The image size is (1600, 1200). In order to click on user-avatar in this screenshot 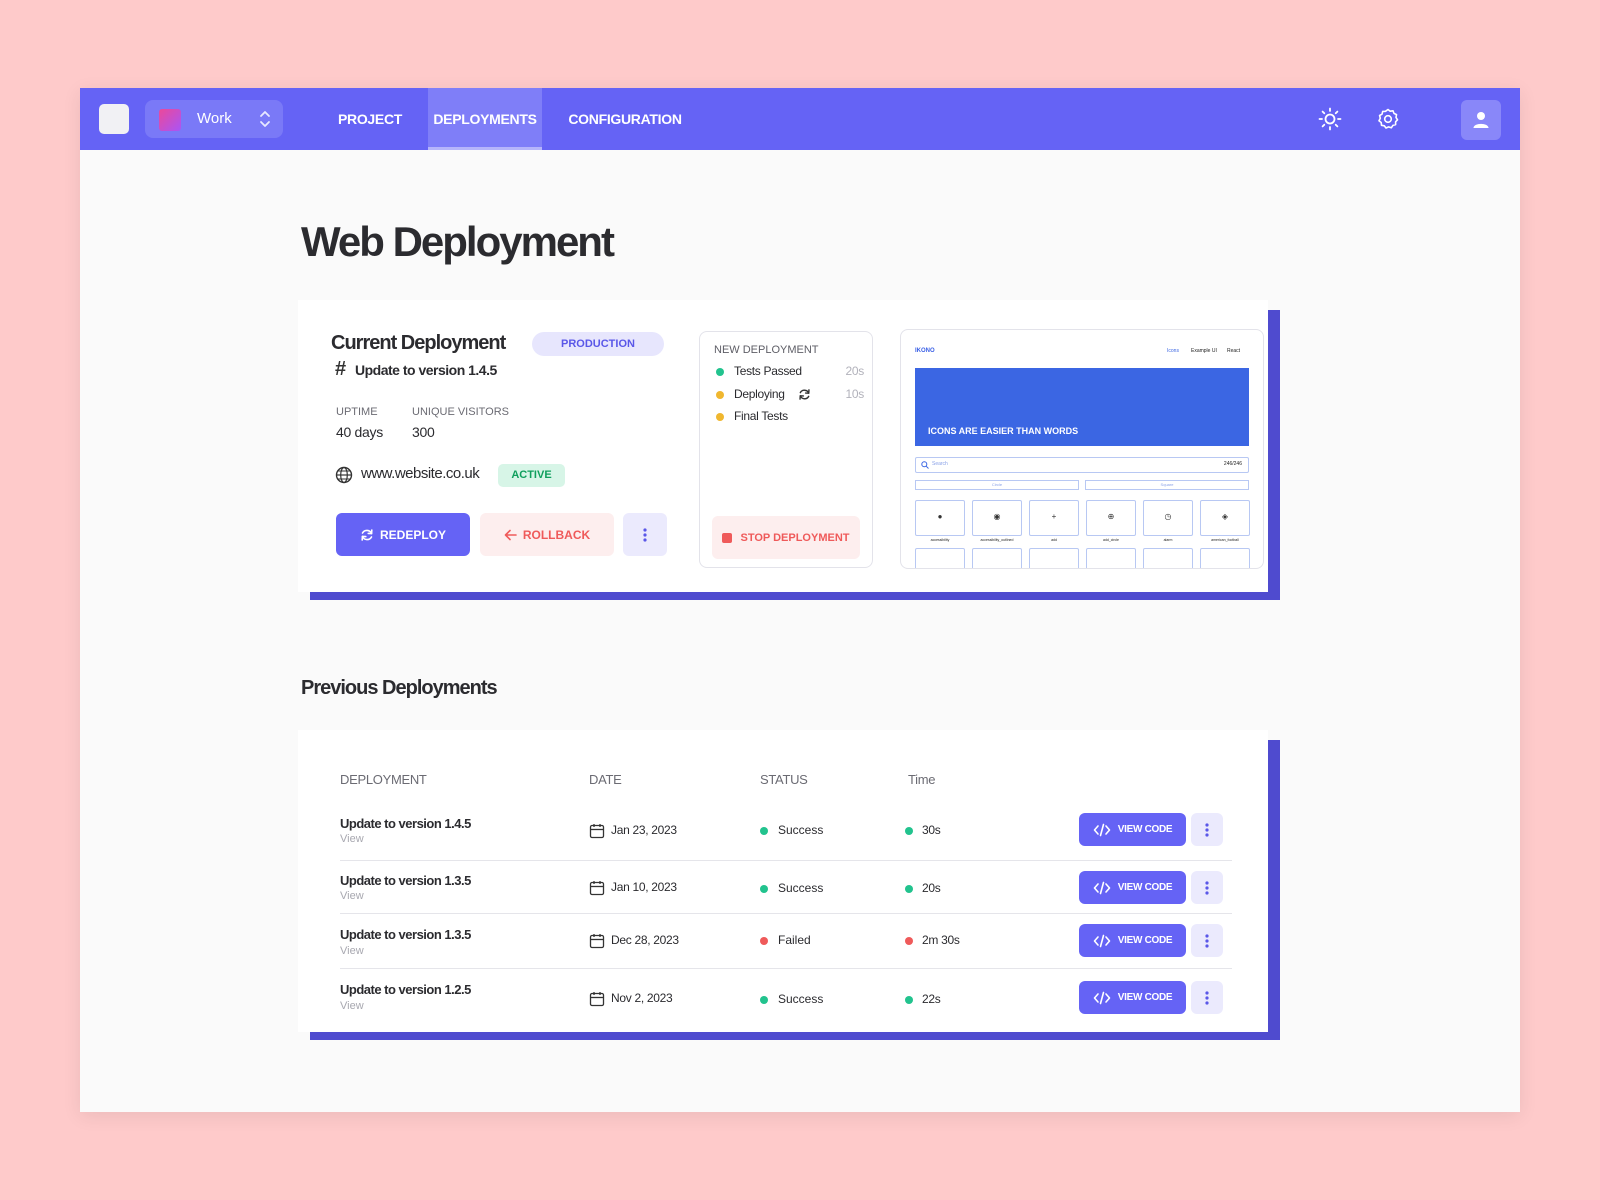, I will do `click(1481, 120)`.